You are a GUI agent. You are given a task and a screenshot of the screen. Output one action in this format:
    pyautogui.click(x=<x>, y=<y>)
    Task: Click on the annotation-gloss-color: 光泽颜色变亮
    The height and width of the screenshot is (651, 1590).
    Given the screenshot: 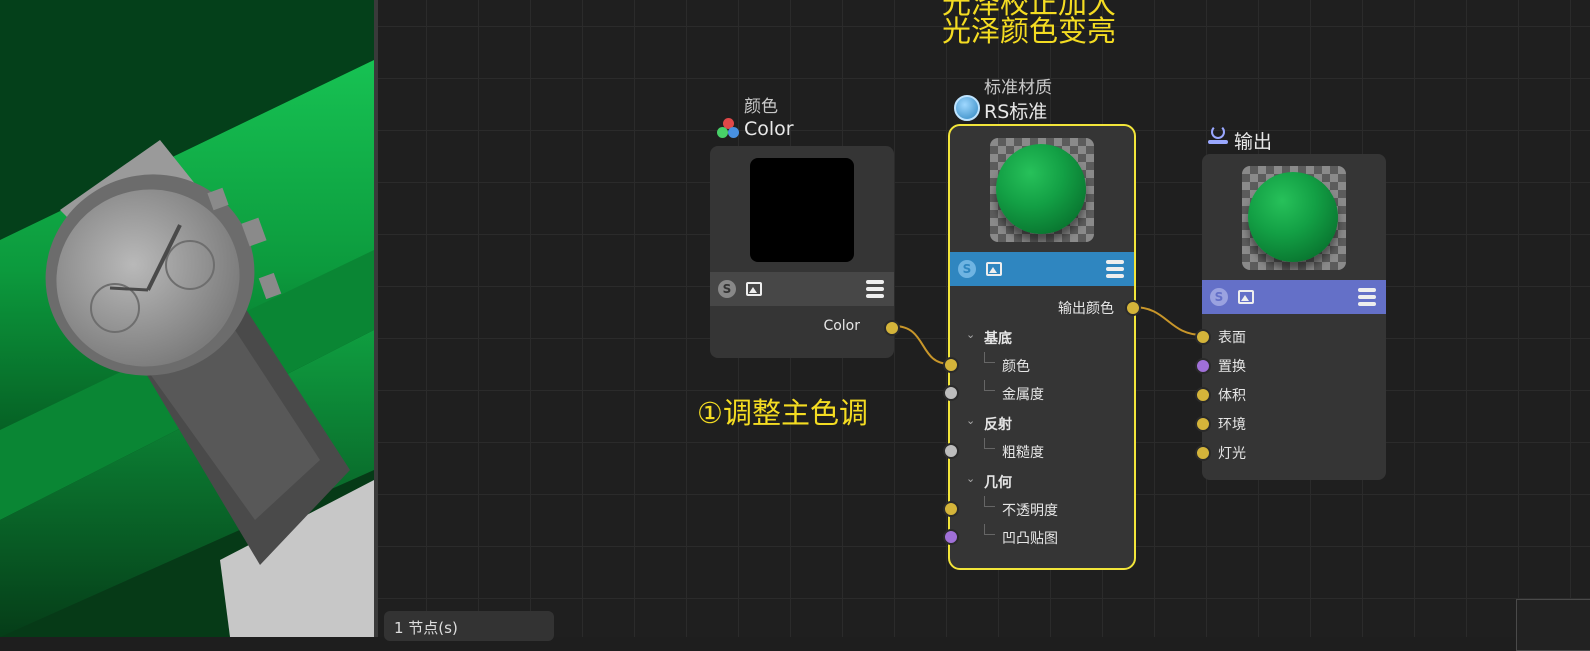 What is the action you would take?
    pyautogui.click(x=1029, y=31)
    